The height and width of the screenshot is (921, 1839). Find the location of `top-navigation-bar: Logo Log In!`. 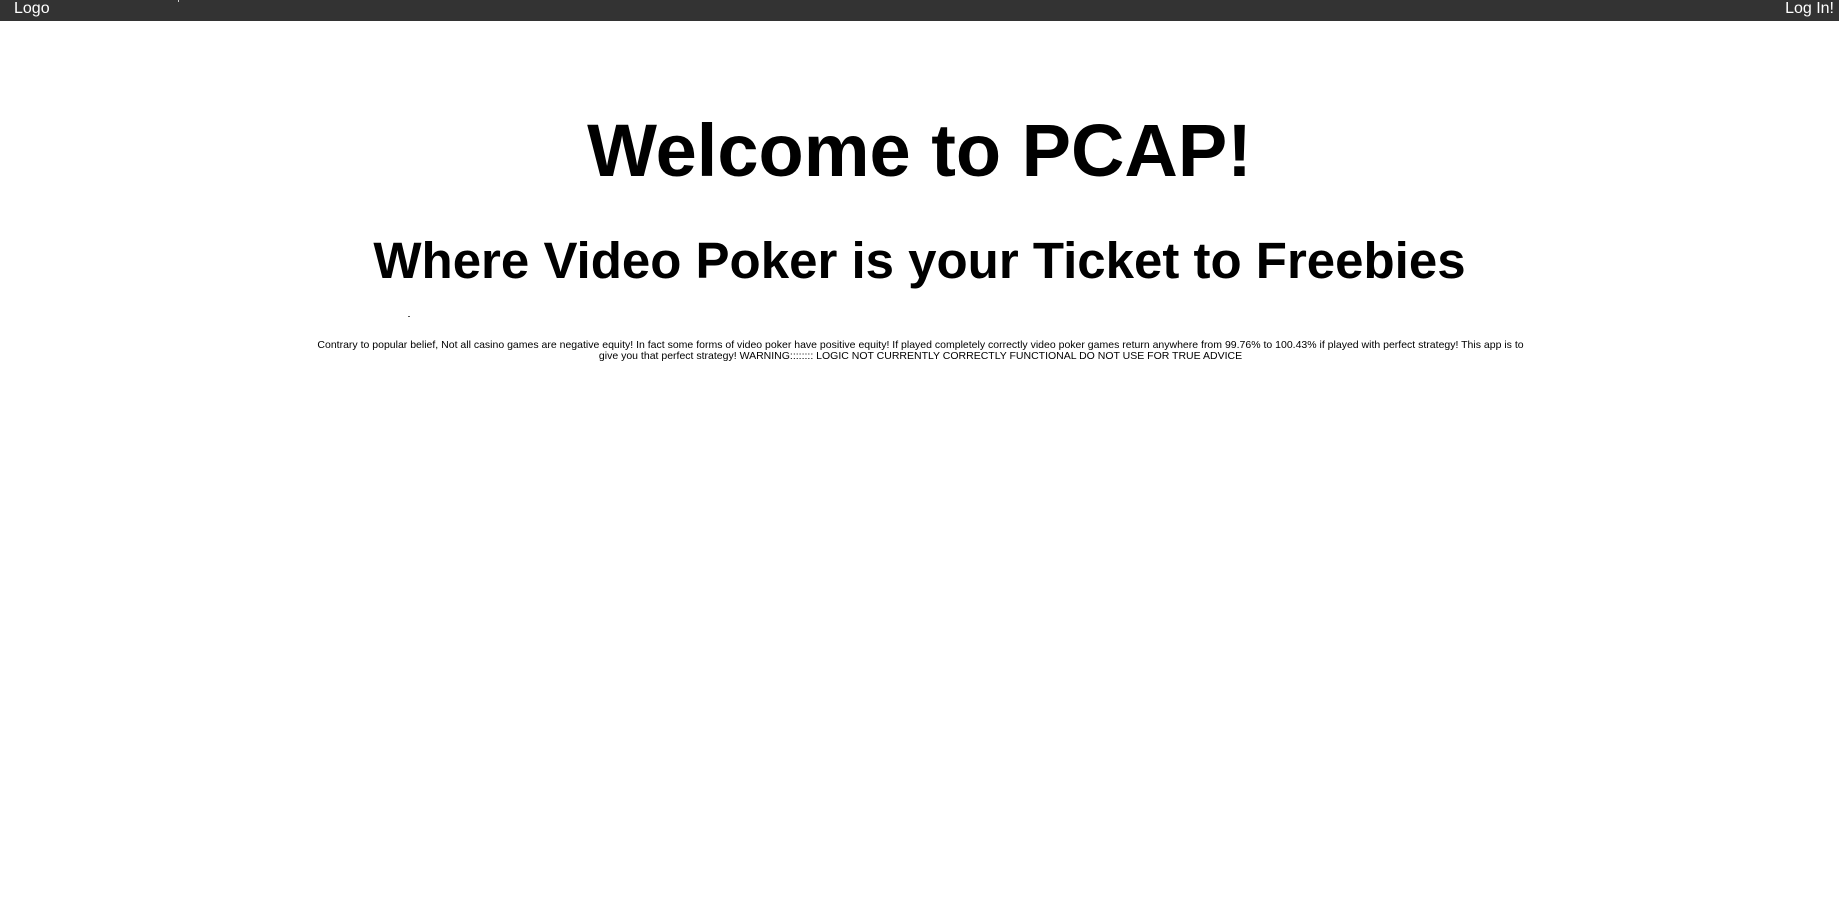

top-navigation-bar: Logo Log In! is located at coordinates (919, 10).